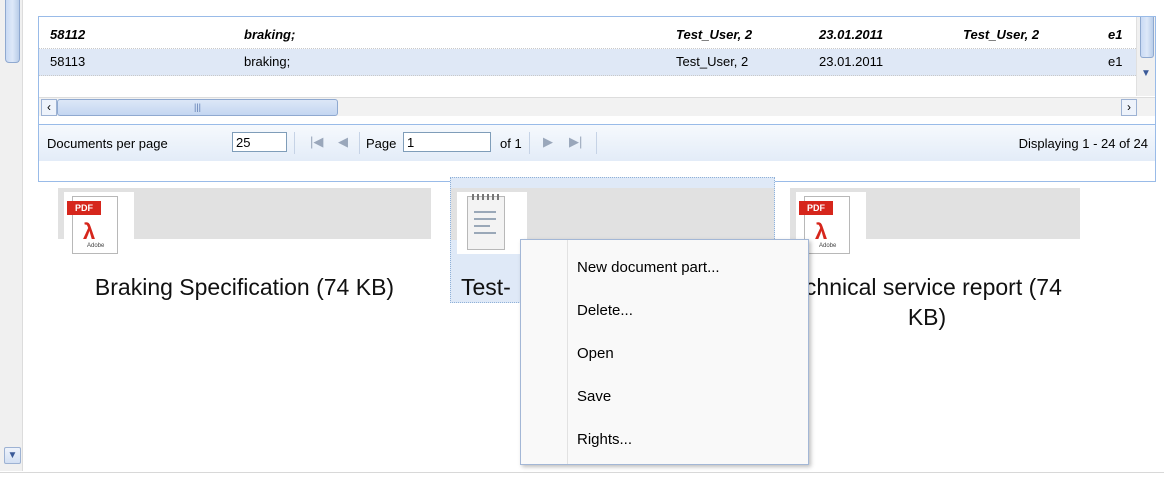 The image size is (1164, 480). What do you see at coordinates (1147, 37) in the screenshot?
I see `grid-scroll-thumb` at bounding box center [1147, 37].